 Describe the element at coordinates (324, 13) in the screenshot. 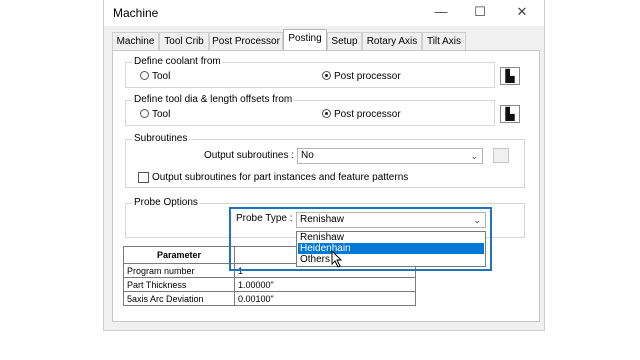

I see `title-bar: Machine — ☐ ✕` at that location.